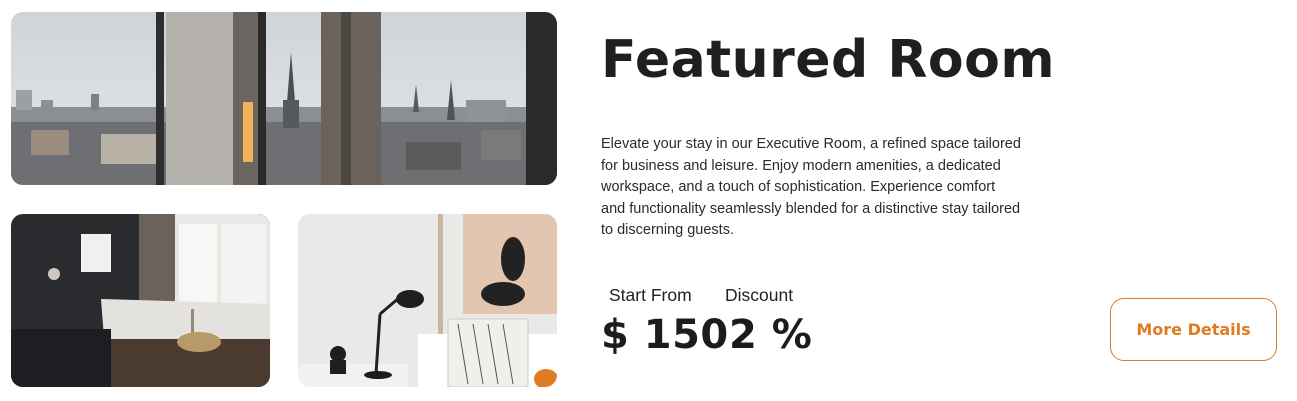 Image resolution: width=1297 pixels, height=401 pixels. Describe the element at coordinates (759, 295) in the screenshot. I see `discount-label: Discount` at that location.